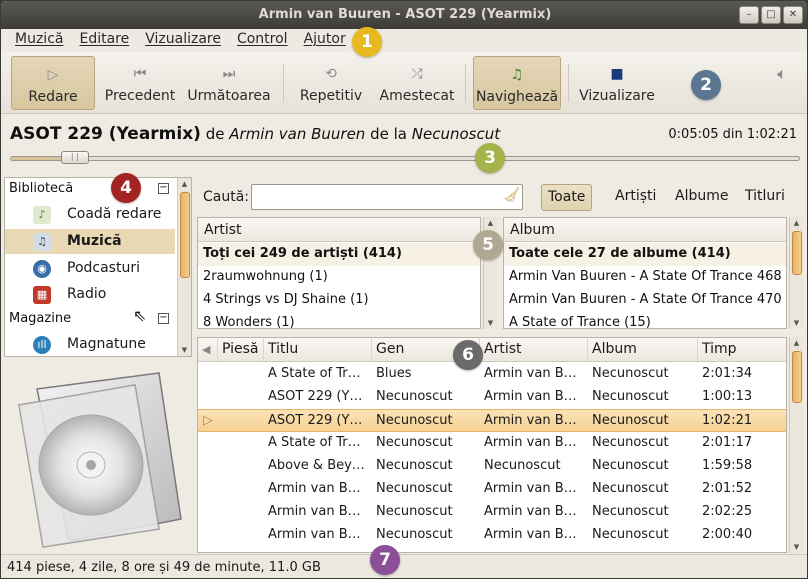 The height and width of the screenshot is (579, 808). What do you see at coordinates (617, 83) in the screenshot?
I see `visualize-button: ■ Vizualizare` at bounding box center [617, 83].